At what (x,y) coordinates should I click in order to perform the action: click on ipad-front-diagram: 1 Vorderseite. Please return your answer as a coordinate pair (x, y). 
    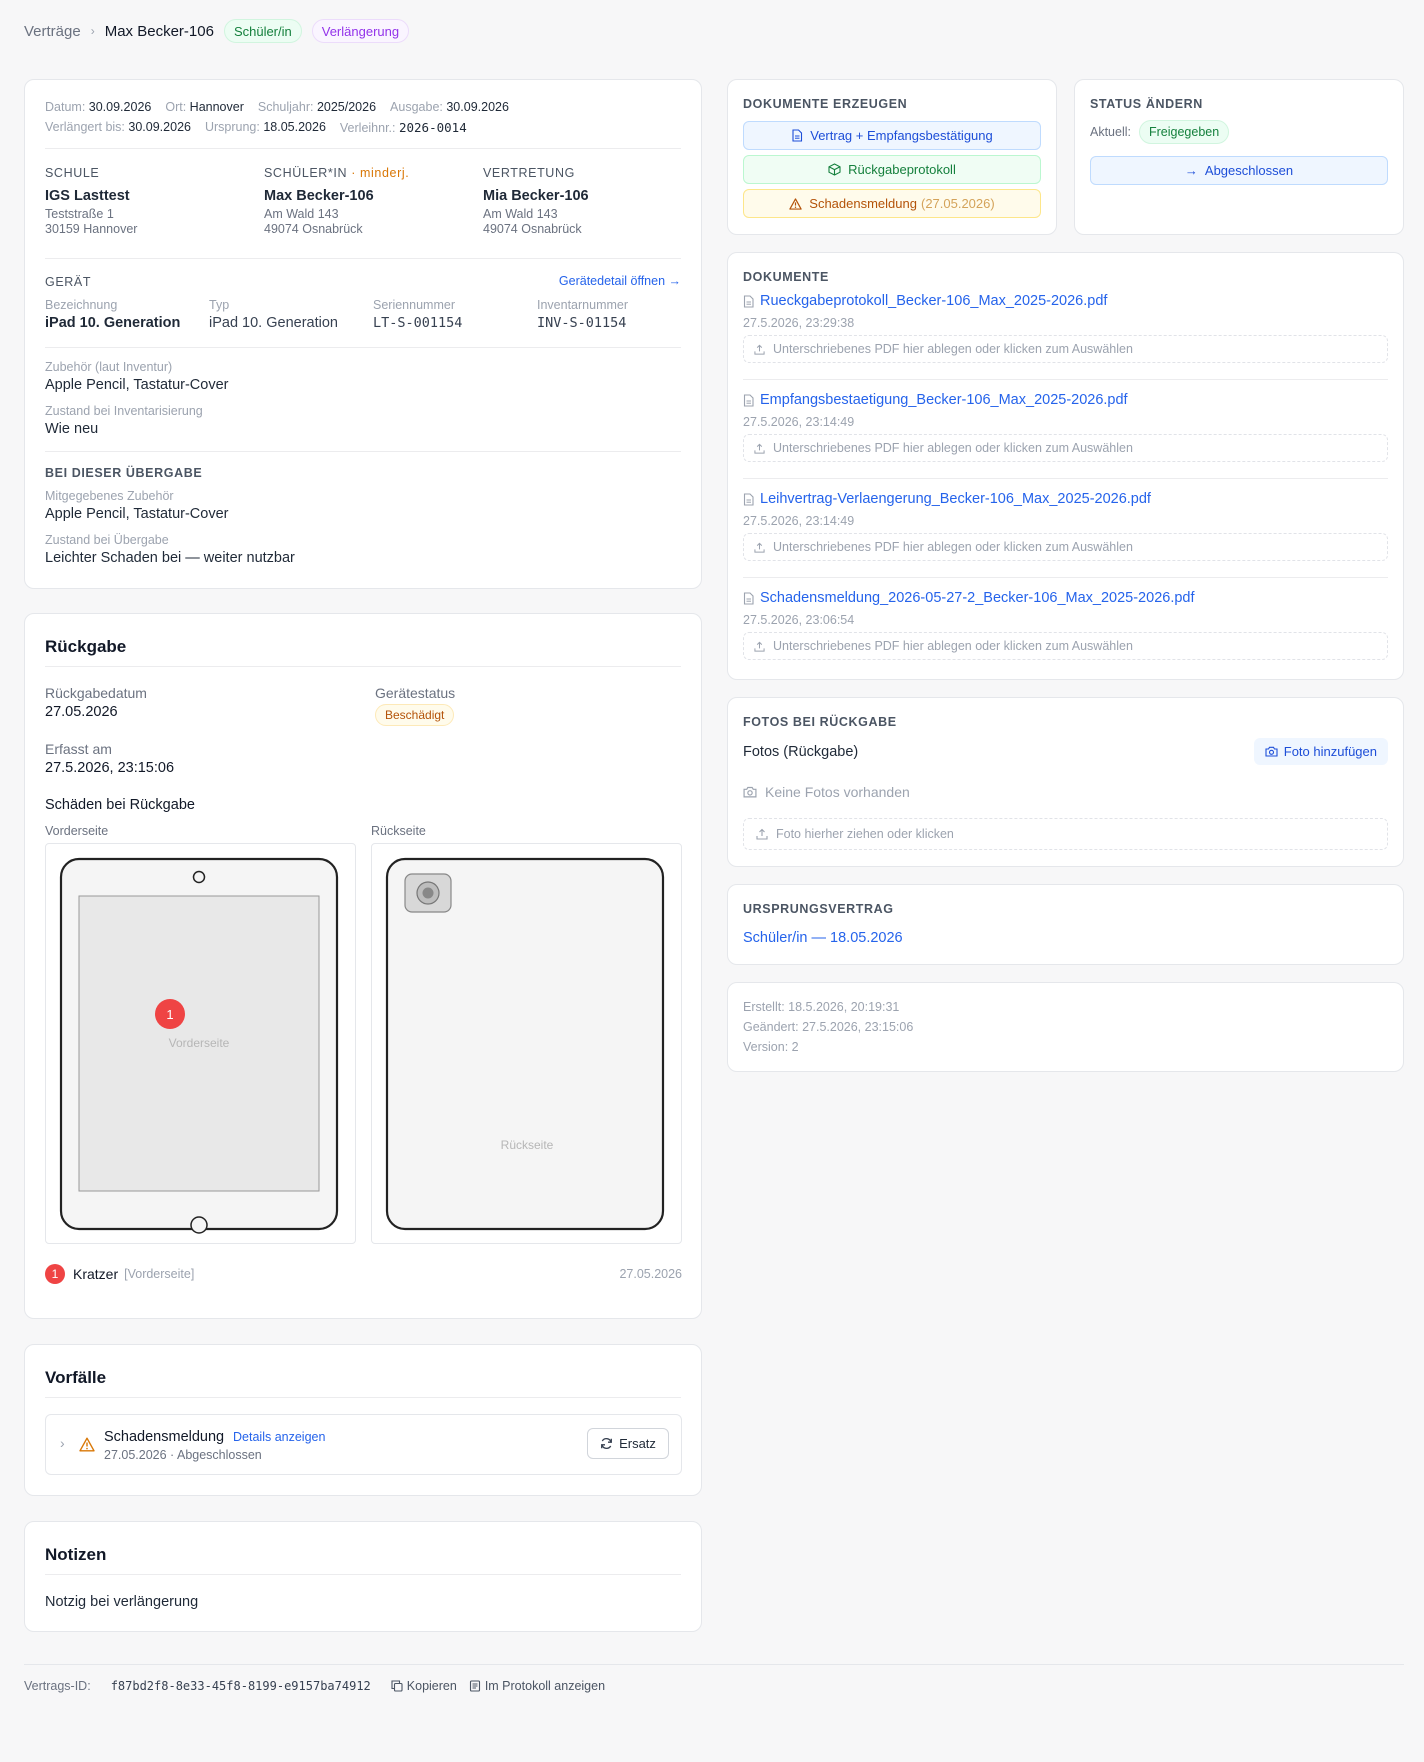
    Looking at the image, I should click on (201, 1044).